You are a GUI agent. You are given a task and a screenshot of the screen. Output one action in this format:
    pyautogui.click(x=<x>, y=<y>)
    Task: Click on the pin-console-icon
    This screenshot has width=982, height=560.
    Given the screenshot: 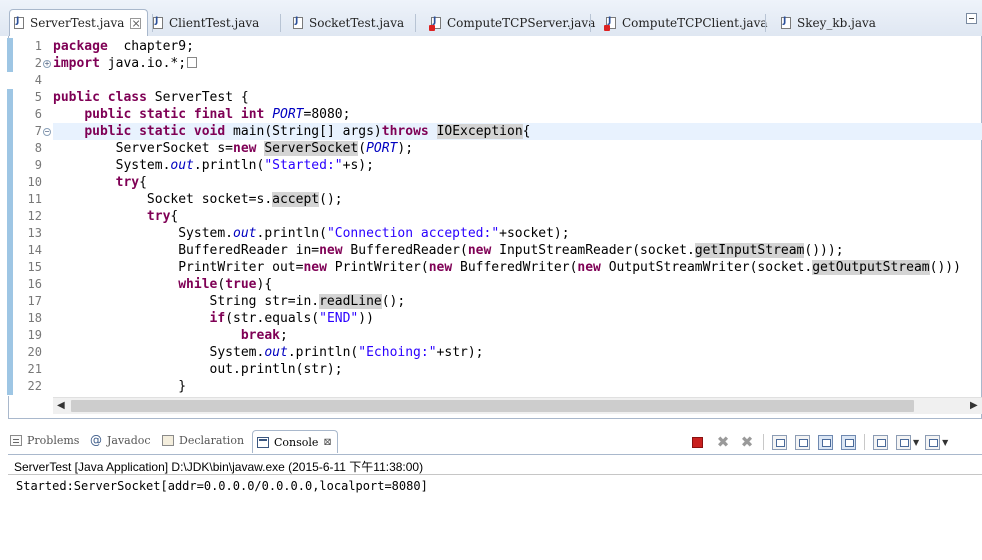 What is the action you would take?
    pyautogui.click(x=880, y=442)
    